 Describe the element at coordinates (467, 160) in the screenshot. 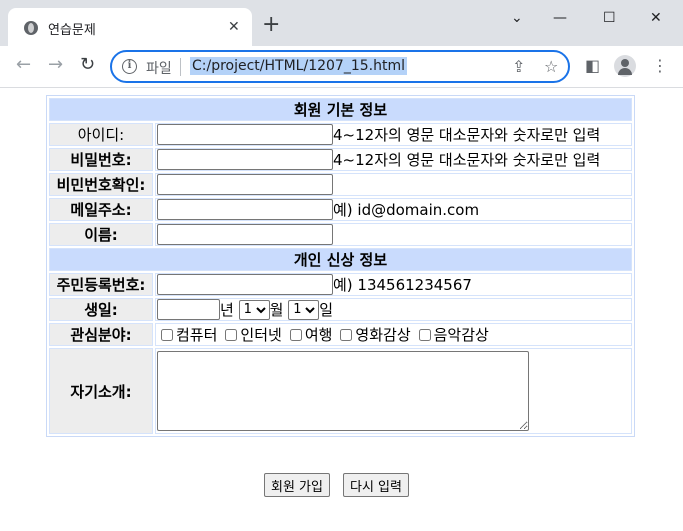

I see `password-hint: 4~12자의 영문 대소문자와 숫자로만 입력` at that location.